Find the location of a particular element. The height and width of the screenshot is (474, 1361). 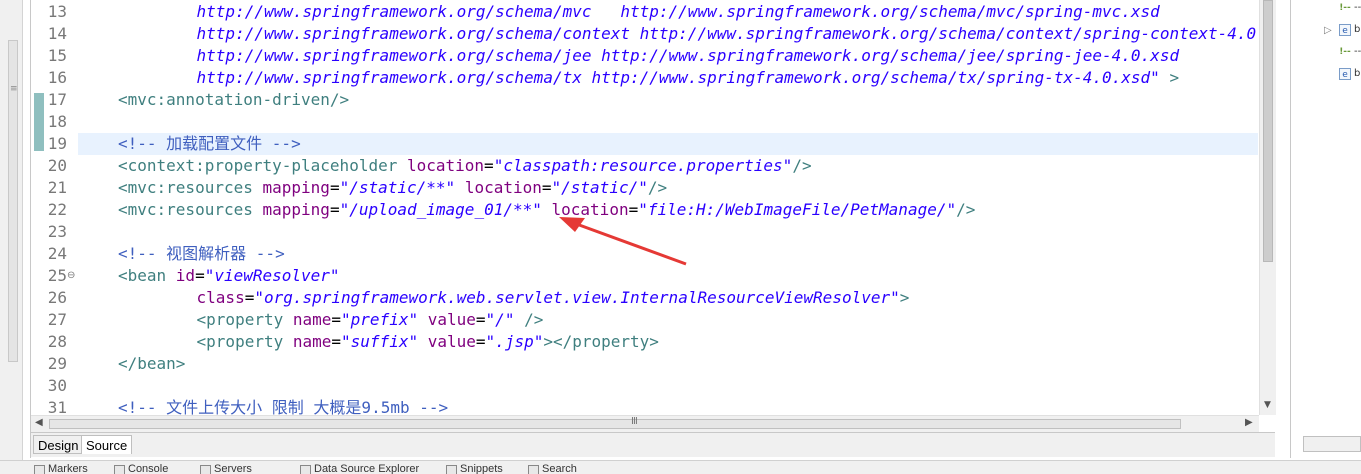

view-tab: Snippets is located at coordinates (481, 468).